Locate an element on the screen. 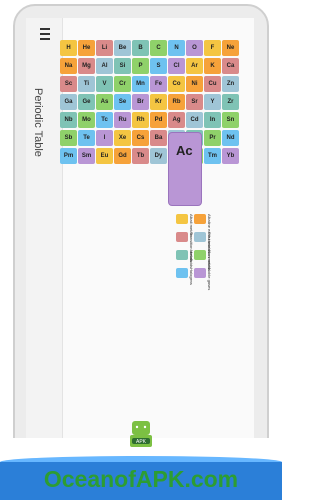 This screenshot has height=500, width=320. element-cell: S is located at coordinates (158, 66).